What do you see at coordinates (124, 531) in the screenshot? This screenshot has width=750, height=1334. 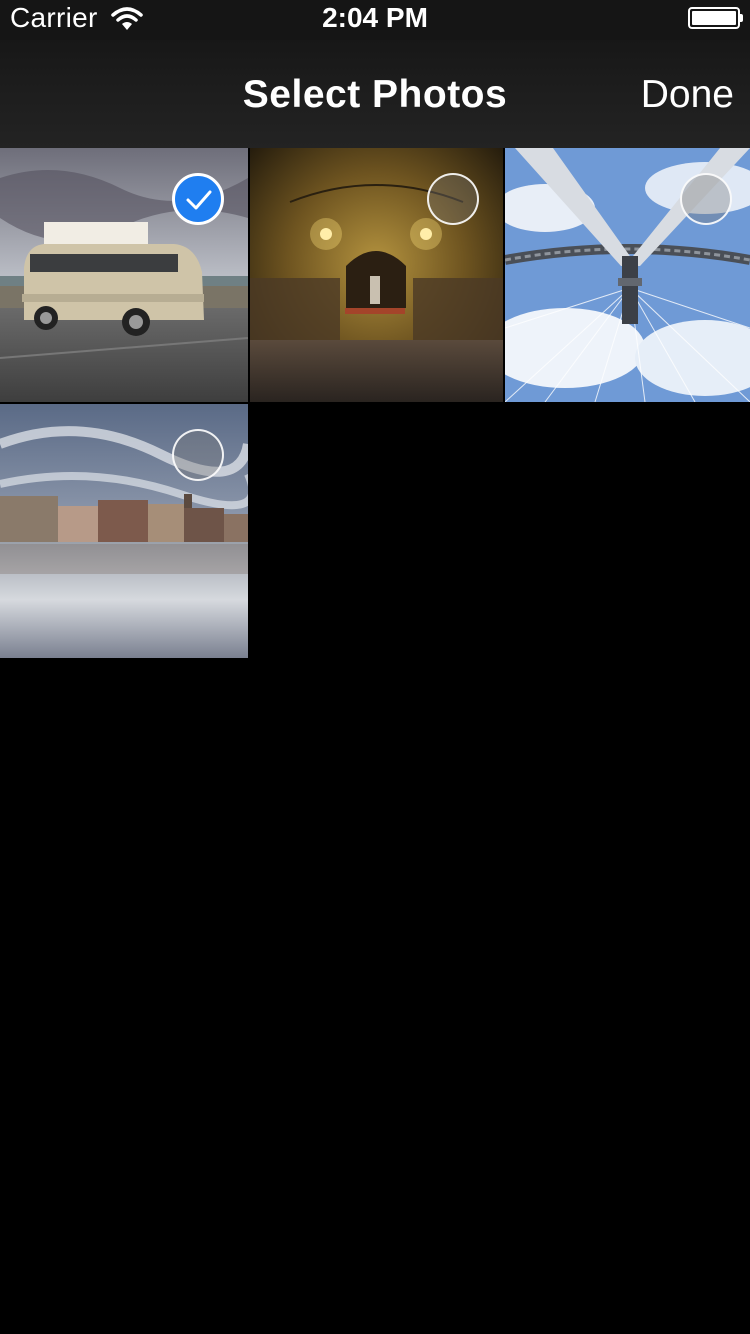 I see `photo-thumbnail-flooded-town` at bounding box center [124, 531].